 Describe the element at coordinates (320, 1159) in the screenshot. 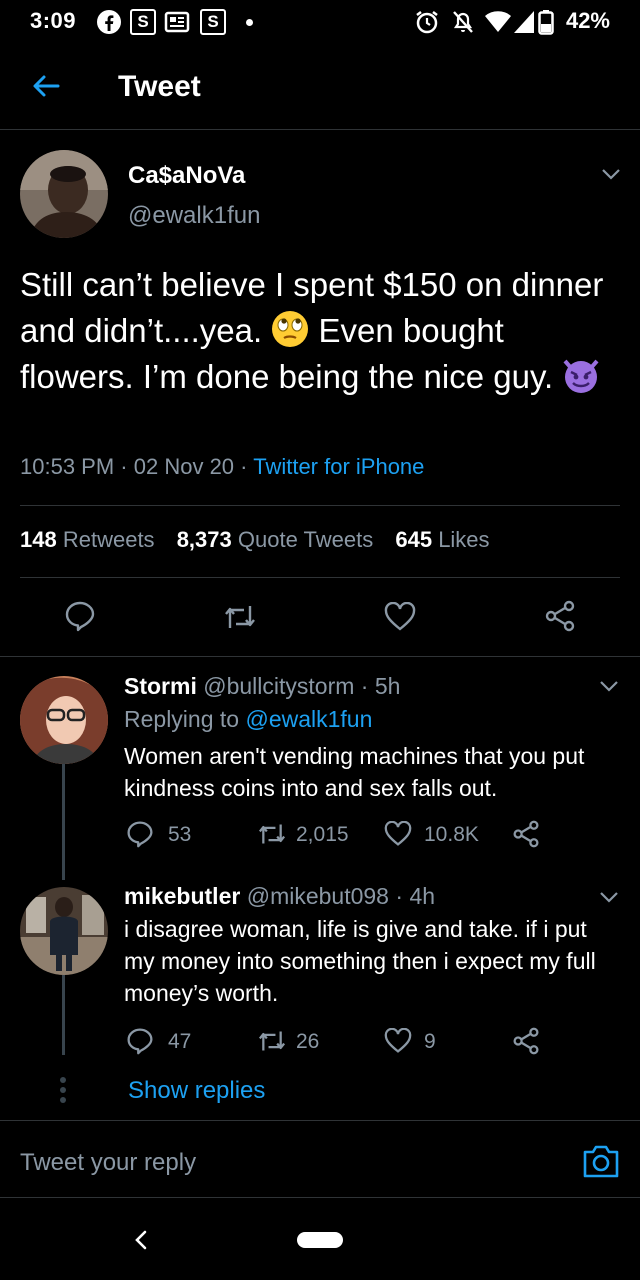

I see `reply-composer: Tweet your reply` at that location.